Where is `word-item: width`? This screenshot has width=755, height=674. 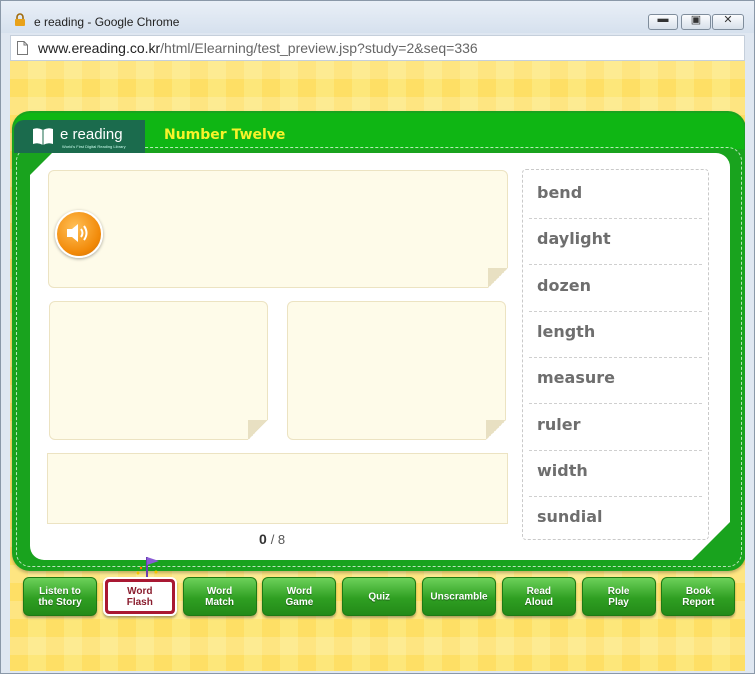
word-item: width is located at coordinates (617, 470).